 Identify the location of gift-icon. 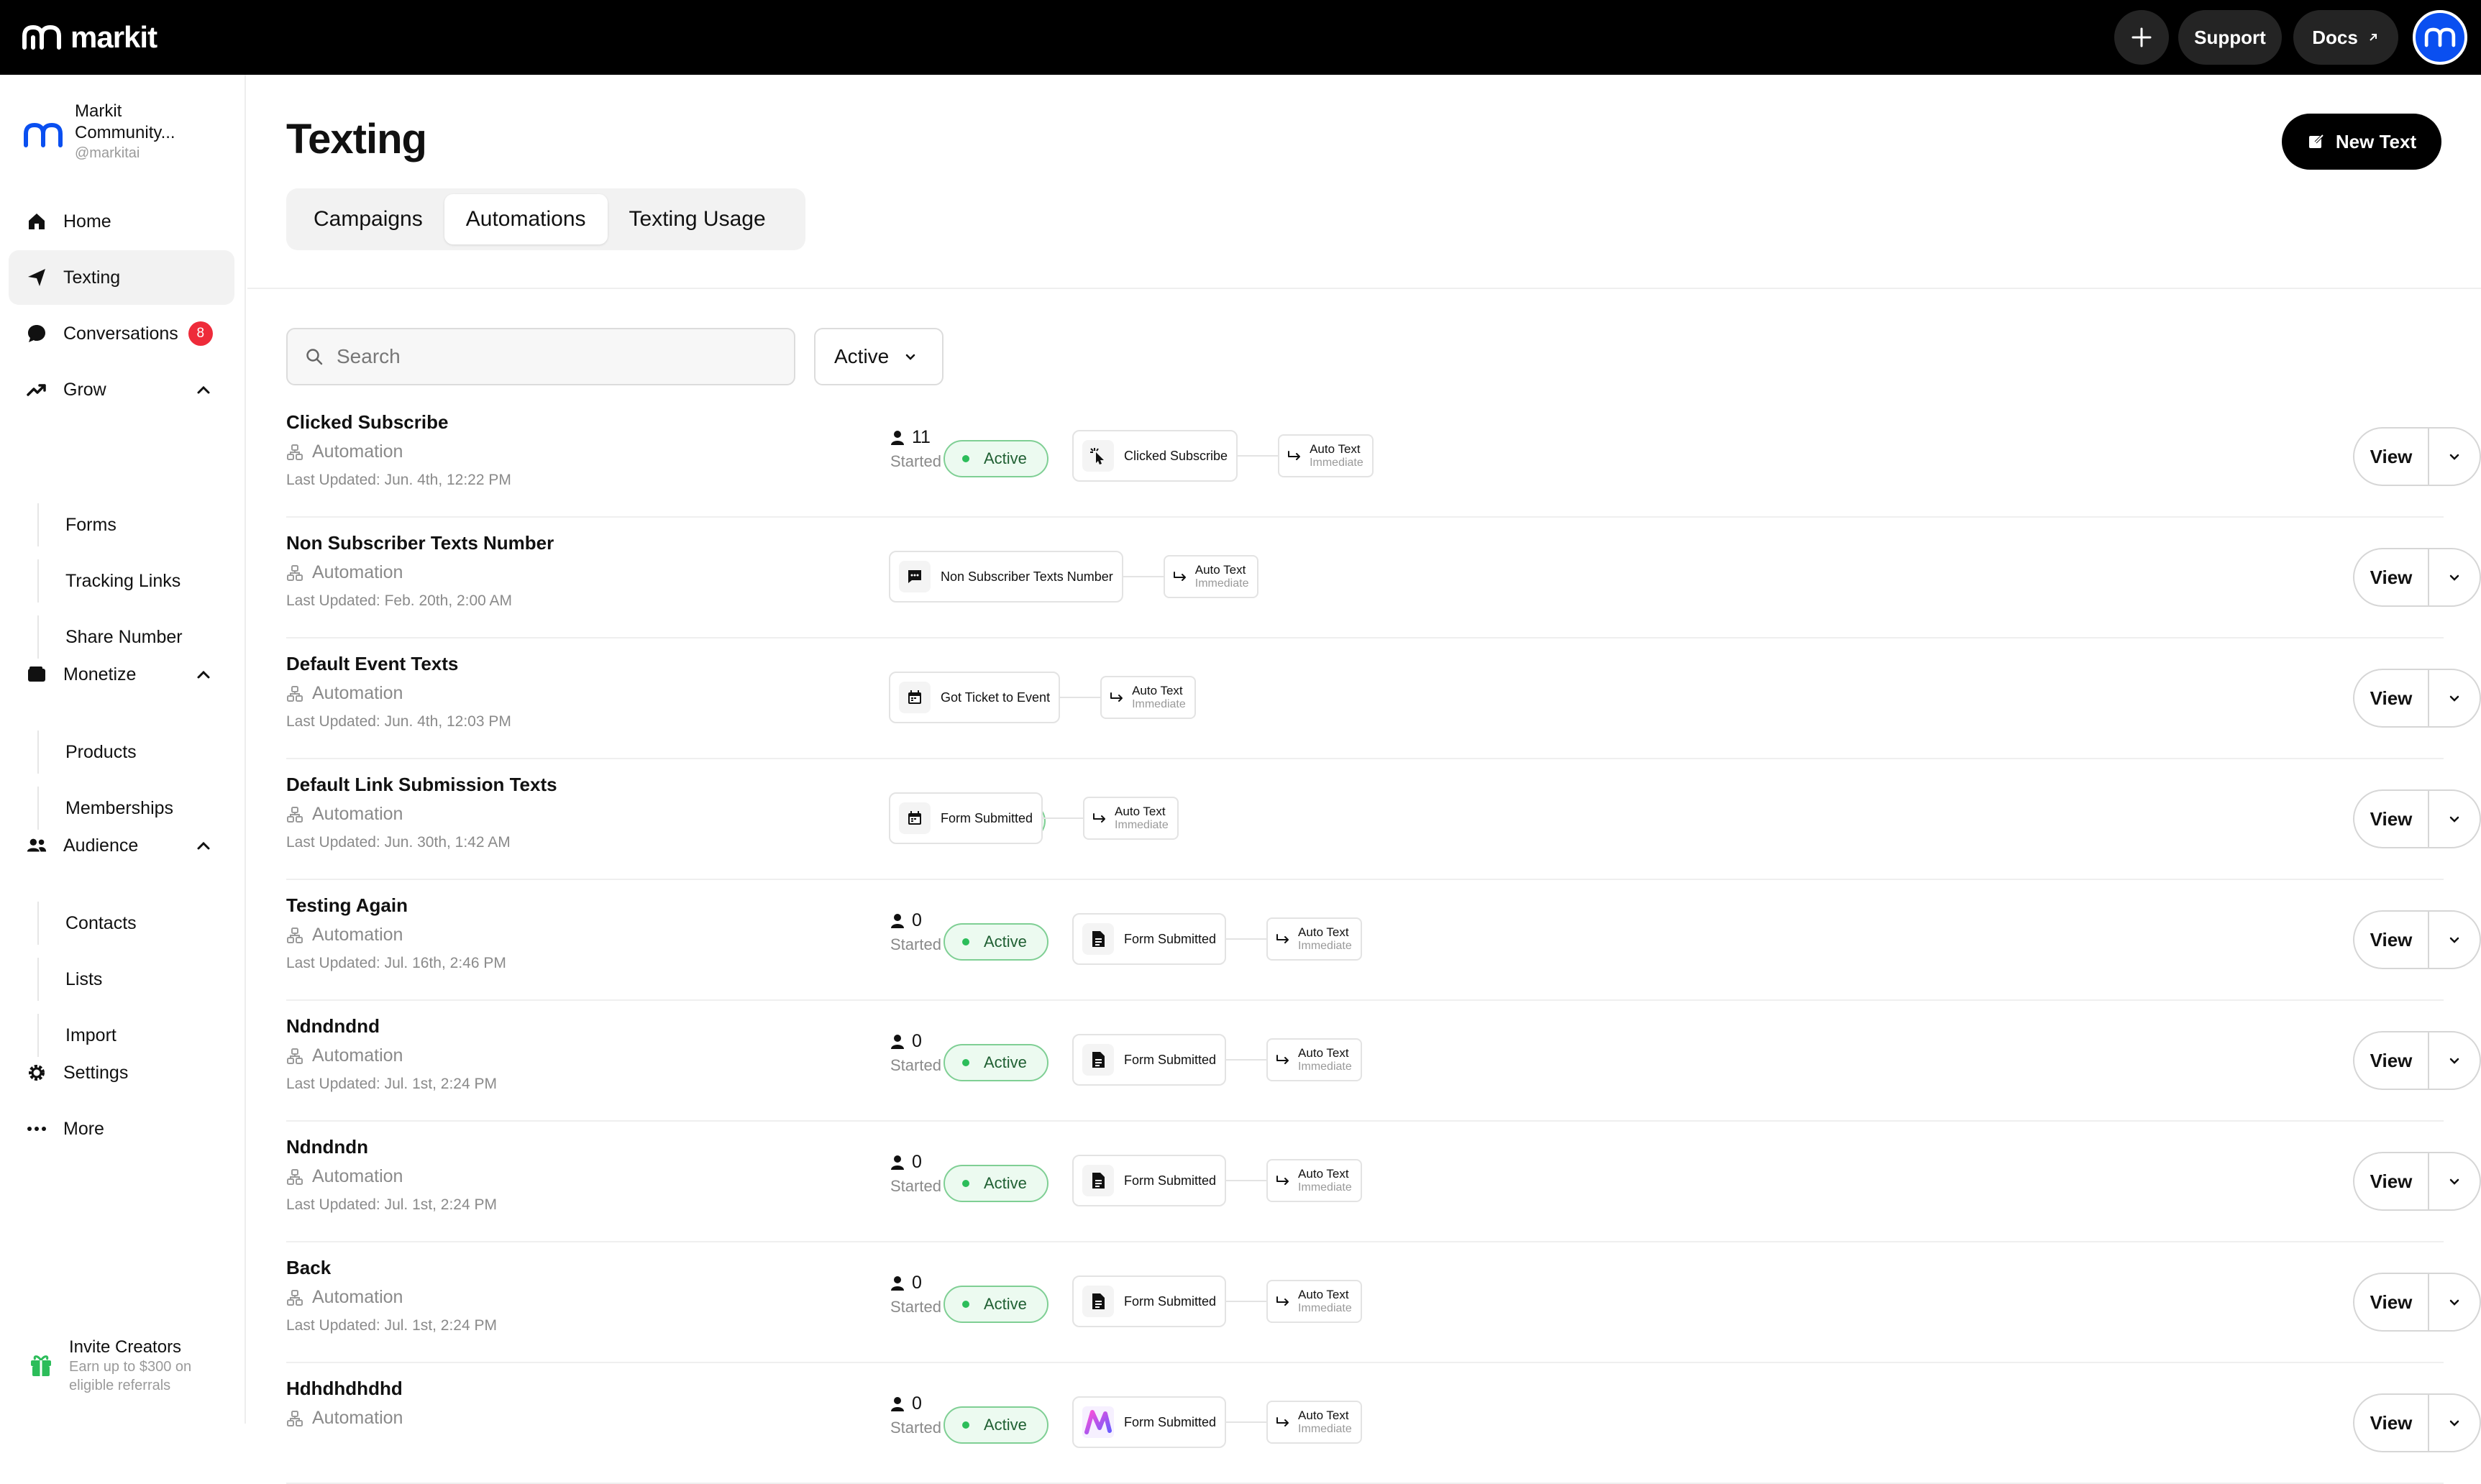
(41, 1365).